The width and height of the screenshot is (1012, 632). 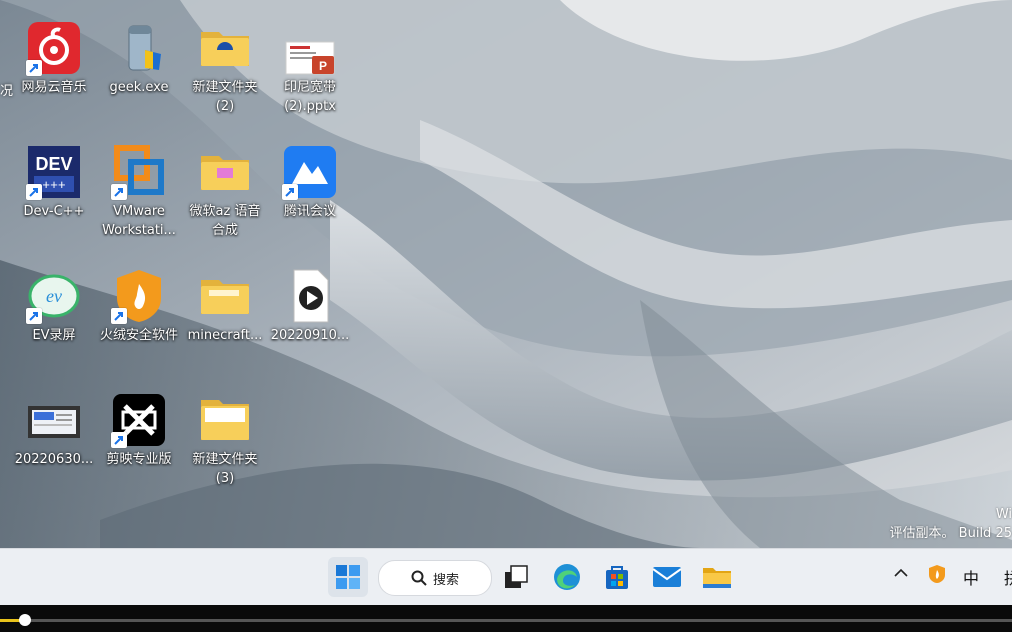 What do you see at coordinates (139, 420) in the screenshot?
I see `capcut-icon` at bounding box center [139, 420].